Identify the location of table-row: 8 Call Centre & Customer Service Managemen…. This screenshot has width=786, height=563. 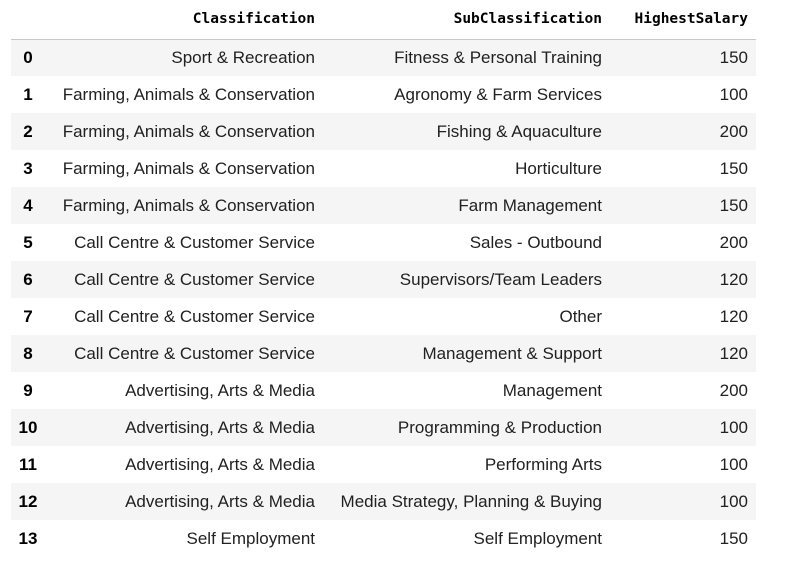
(383, 353).